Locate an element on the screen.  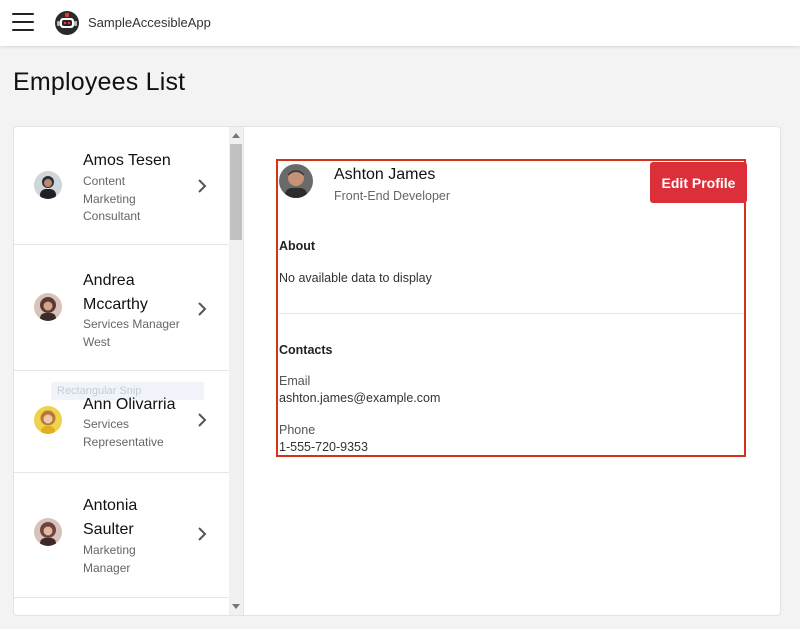
email-label: Email is located at coordinates (295, 381).